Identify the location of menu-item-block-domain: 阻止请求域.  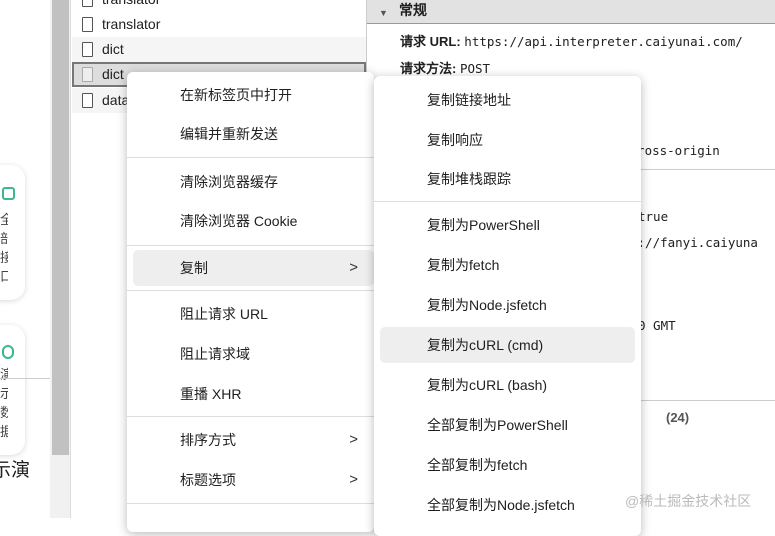
(250, 354).